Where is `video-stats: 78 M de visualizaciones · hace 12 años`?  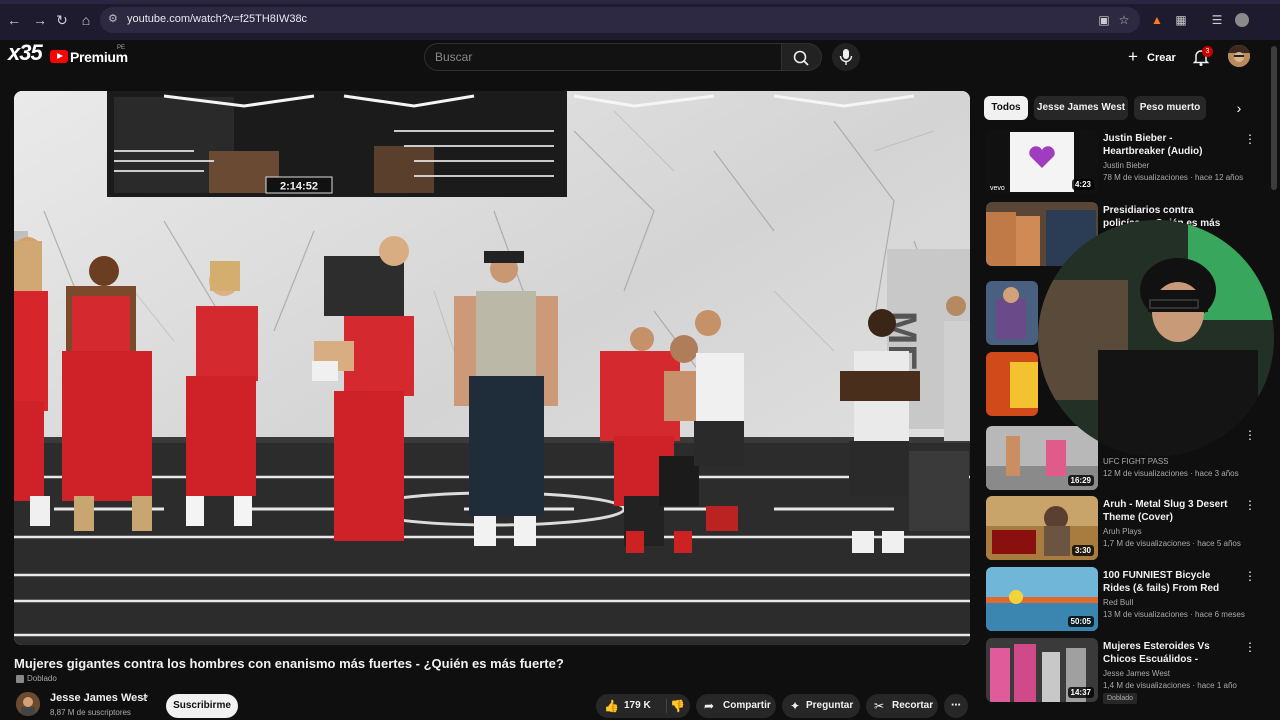 video-stats: 78 M de visualizaciones · hace 12 años is located at coordinates (1173, 177).